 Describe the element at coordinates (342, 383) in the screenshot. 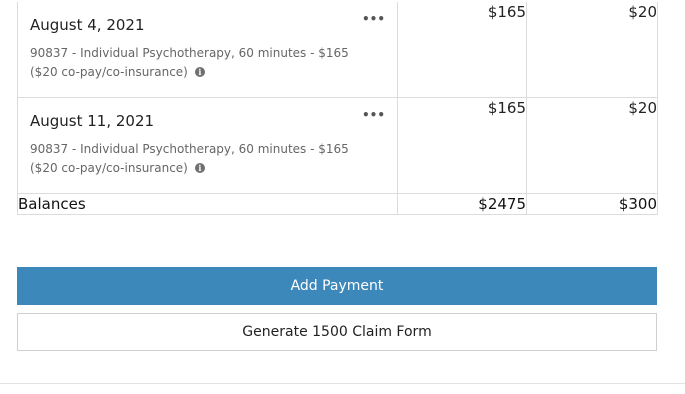

I see `divider` at that location.